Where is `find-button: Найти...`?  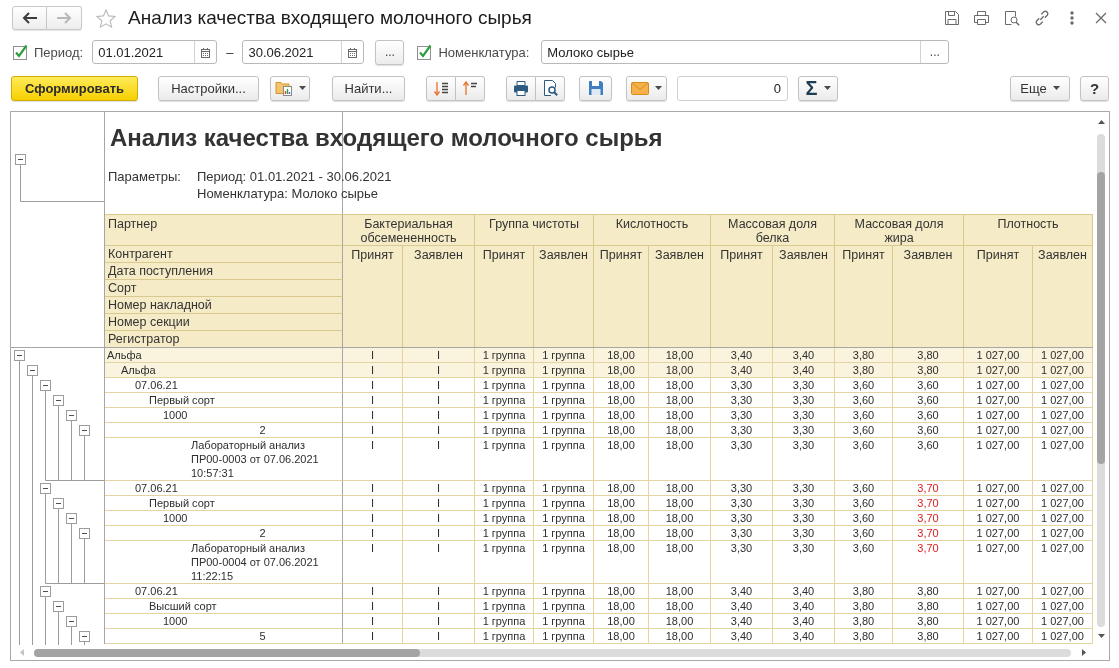 find-button: Найти... is located at coordinates (368, 88).